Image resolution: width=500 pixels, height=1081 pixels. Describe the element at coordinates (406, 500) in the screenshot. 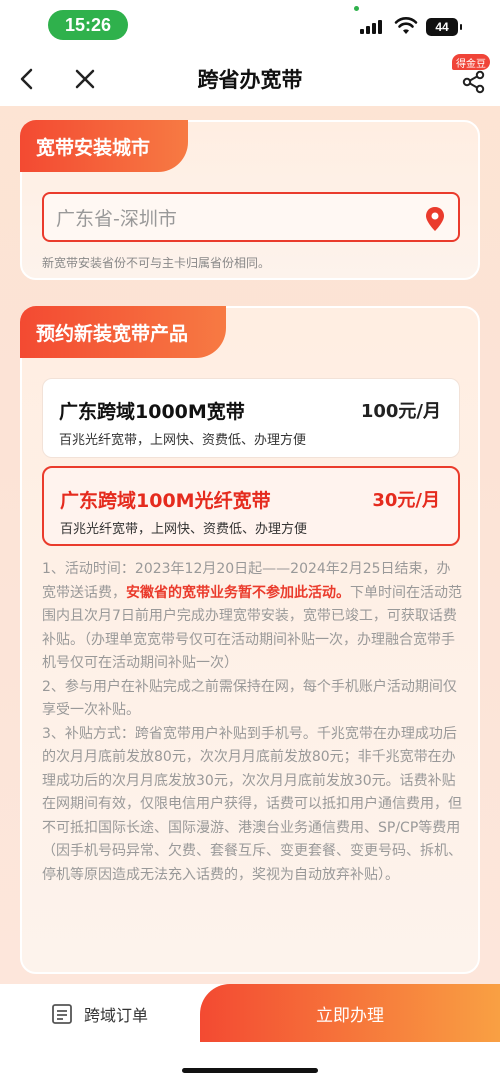

I see `product-price: 30元/月` at that location.